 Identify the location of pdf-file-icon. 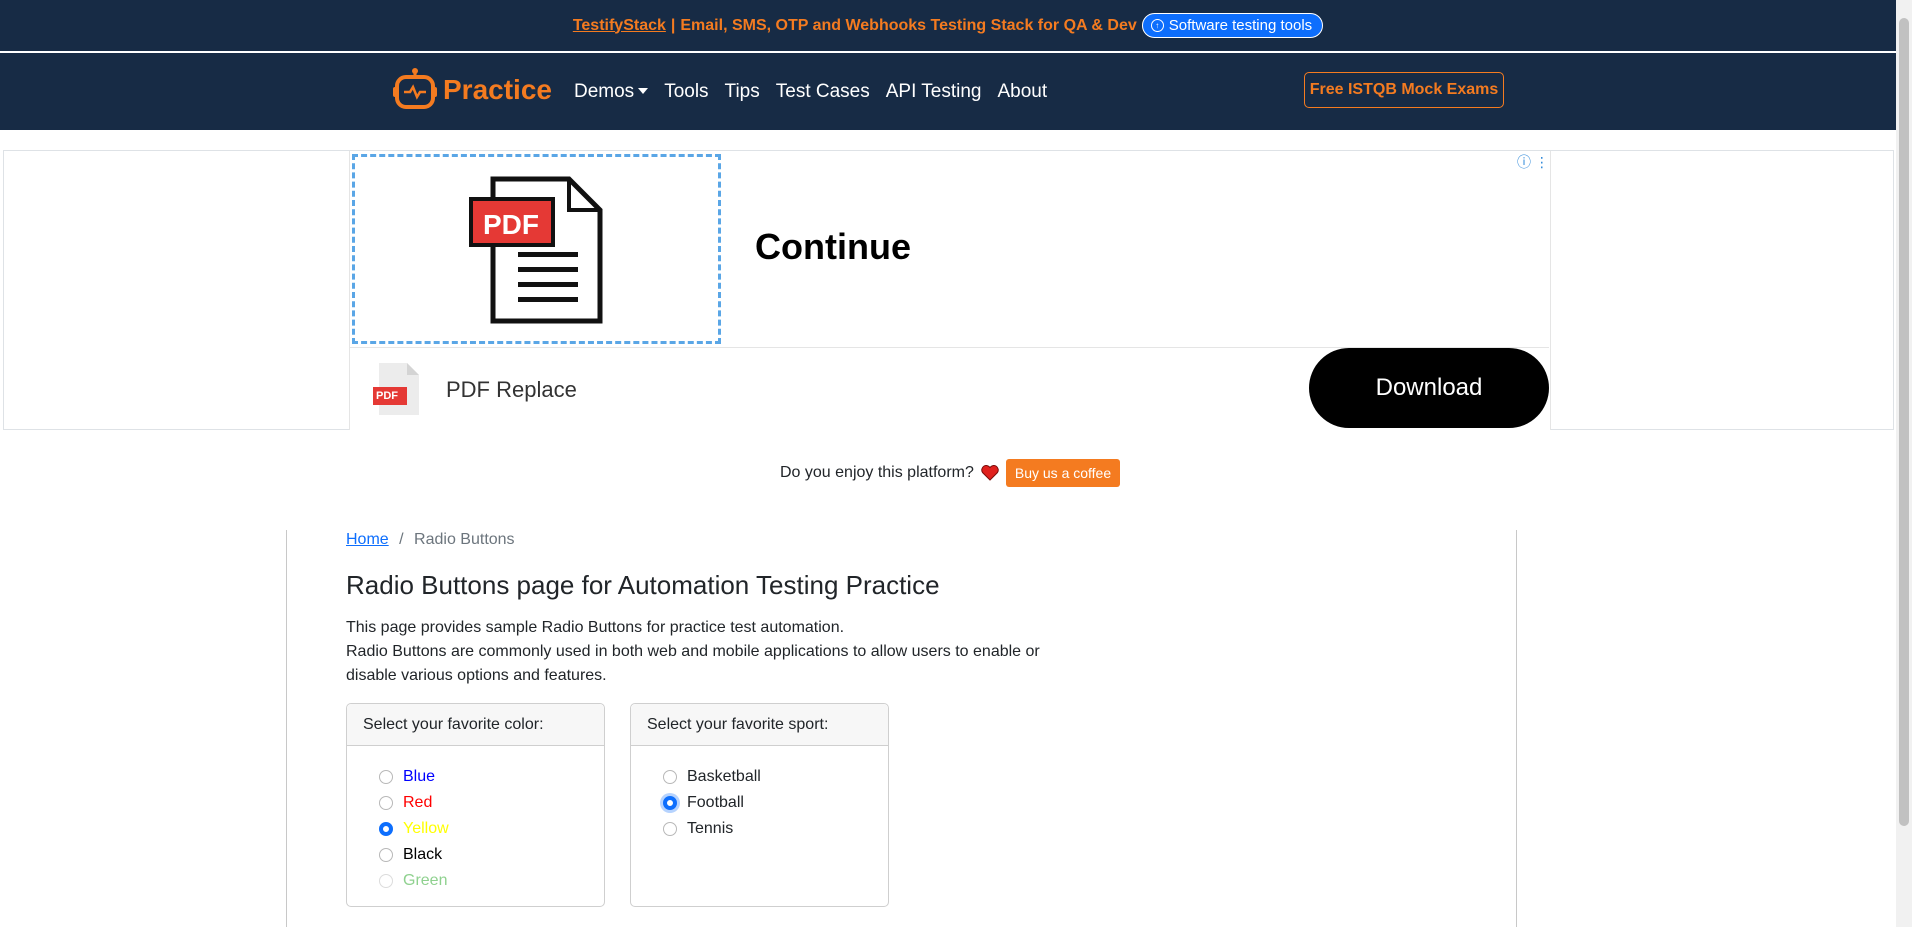
(396, 389).